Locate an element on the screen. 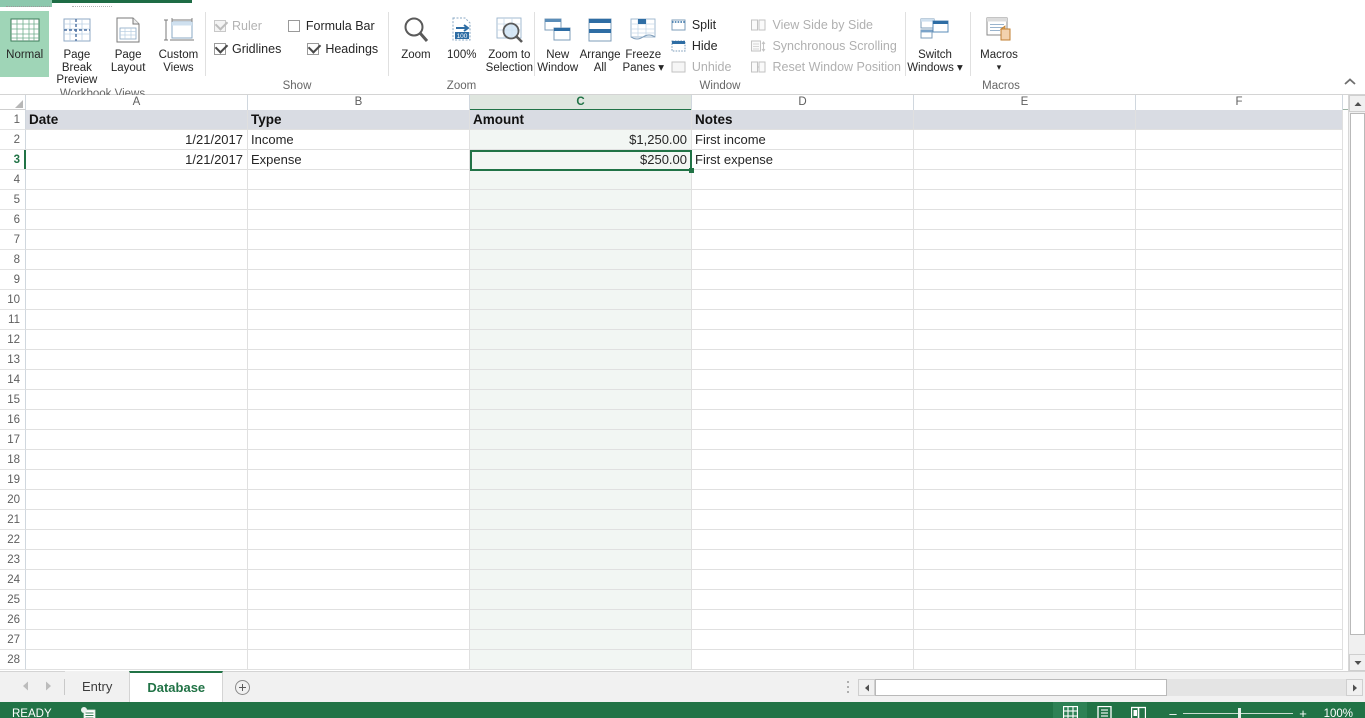 The height and width of the screenshot is (718, 1365). zoom-slider: – + is located at coordinates (1238, 712).